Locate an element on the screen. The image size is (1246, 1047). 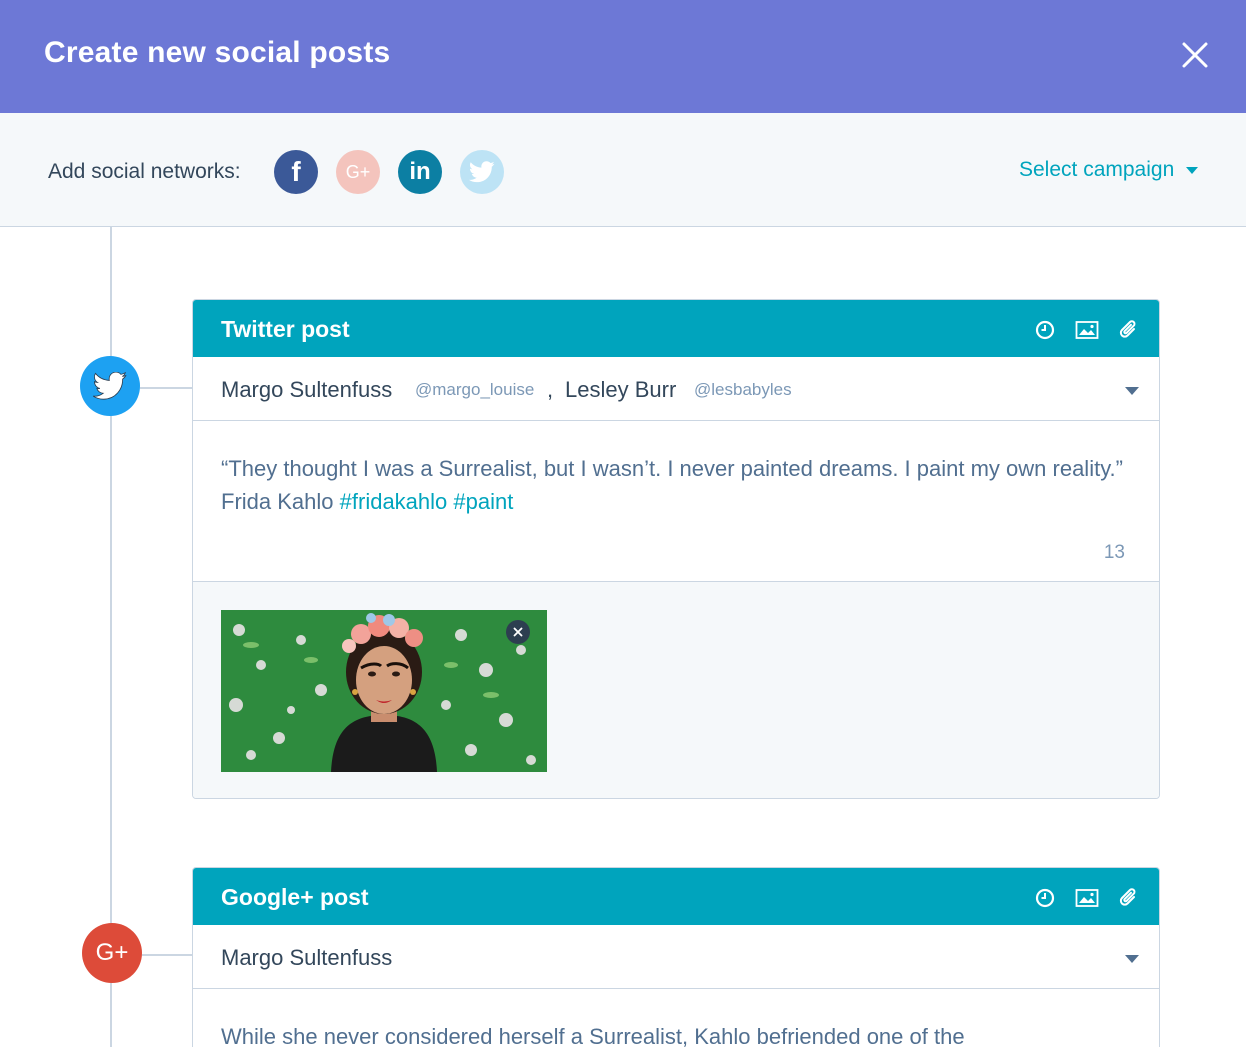
close-button is located at coordinates (1195, 55).